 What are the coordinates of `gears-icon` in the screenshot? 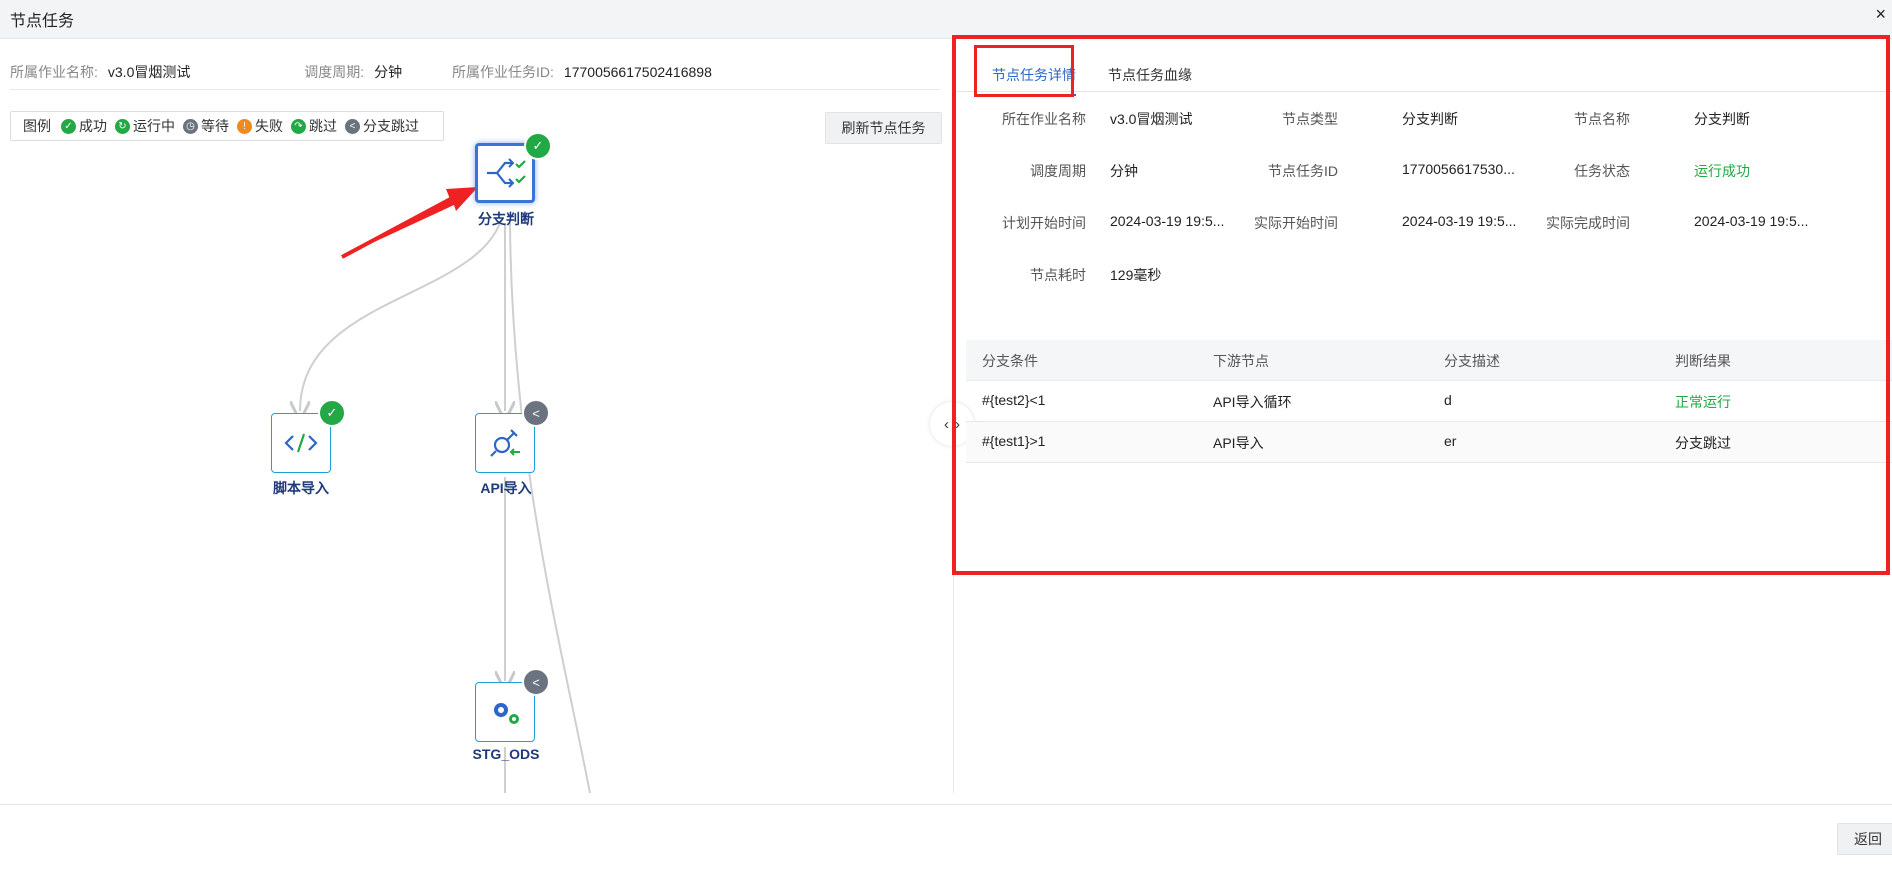 It's located at (506, 713).